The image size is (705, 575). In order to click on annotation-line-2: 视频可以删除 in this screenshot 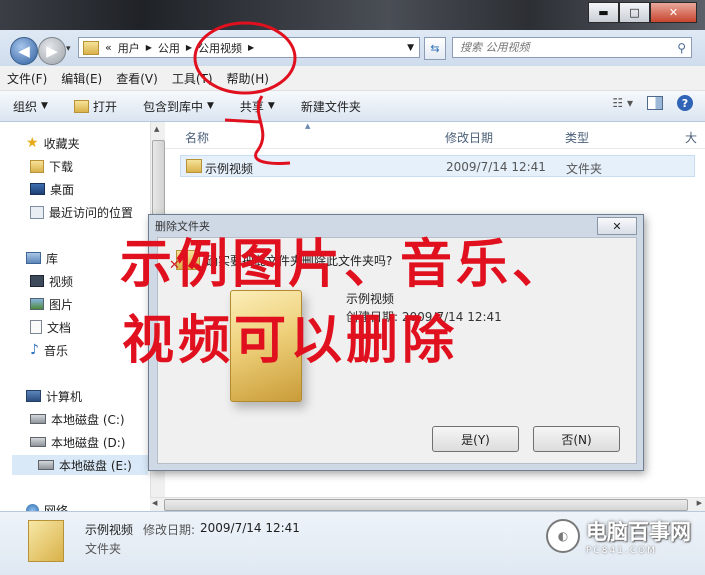, I will do `click(290, 341)`.